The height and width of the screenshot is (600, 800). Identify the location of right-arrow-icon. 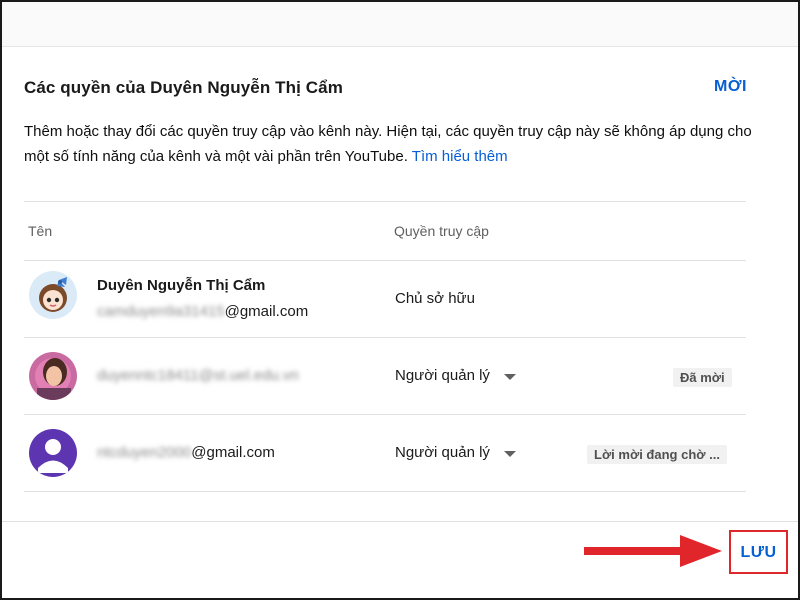
(653, 551).